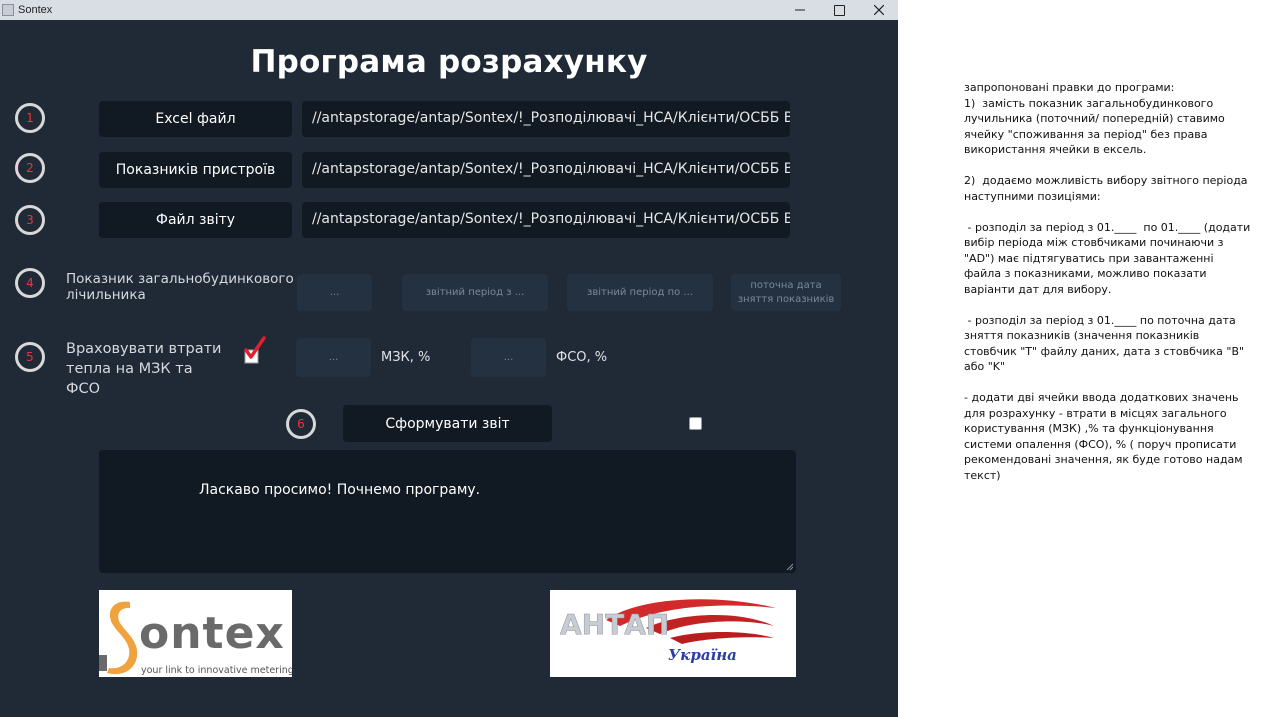  Describe the element at coordinates (30, 357) in the screenshot. I see `step-5-marker: 5` at that location.